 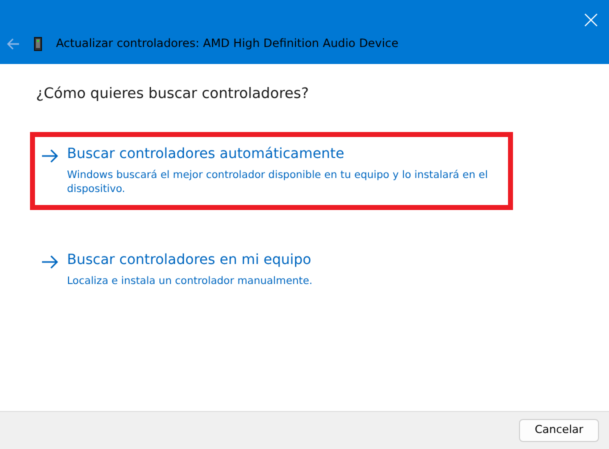 What do you see at coordinates (173, 94) in the screenshot?
I see `question-heading: ¿Cómo quieres buscar controladores?` at bounding box center [173, 94].